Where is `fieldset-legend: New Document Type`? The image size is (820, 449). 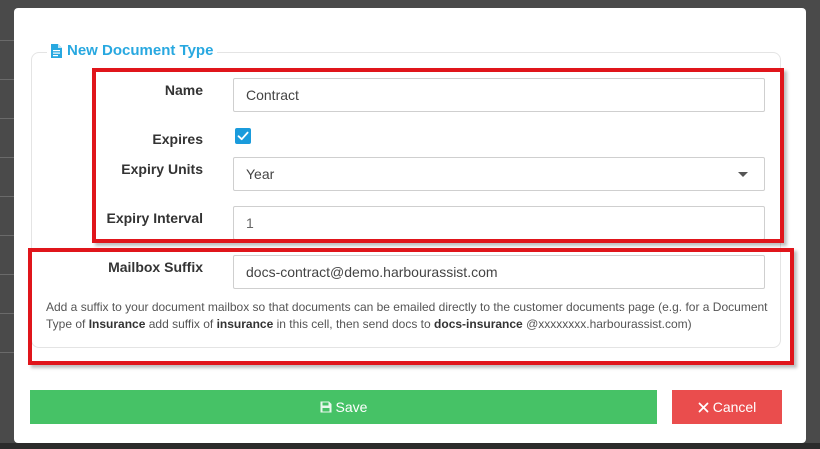 fieldset-legend: New Document Type is located at coordinates (132, 50).